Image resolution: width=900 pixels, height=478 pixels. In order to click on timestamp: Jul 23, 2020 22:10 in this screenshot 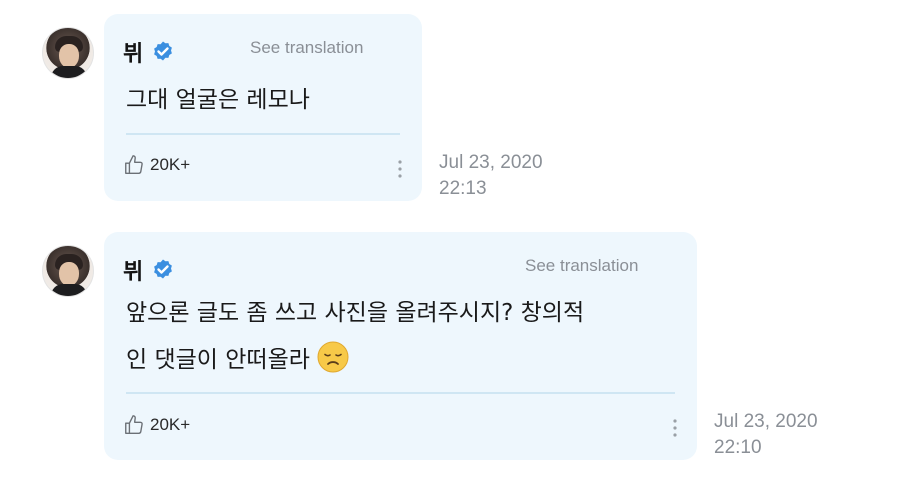, I will do `click(766, 435)`.